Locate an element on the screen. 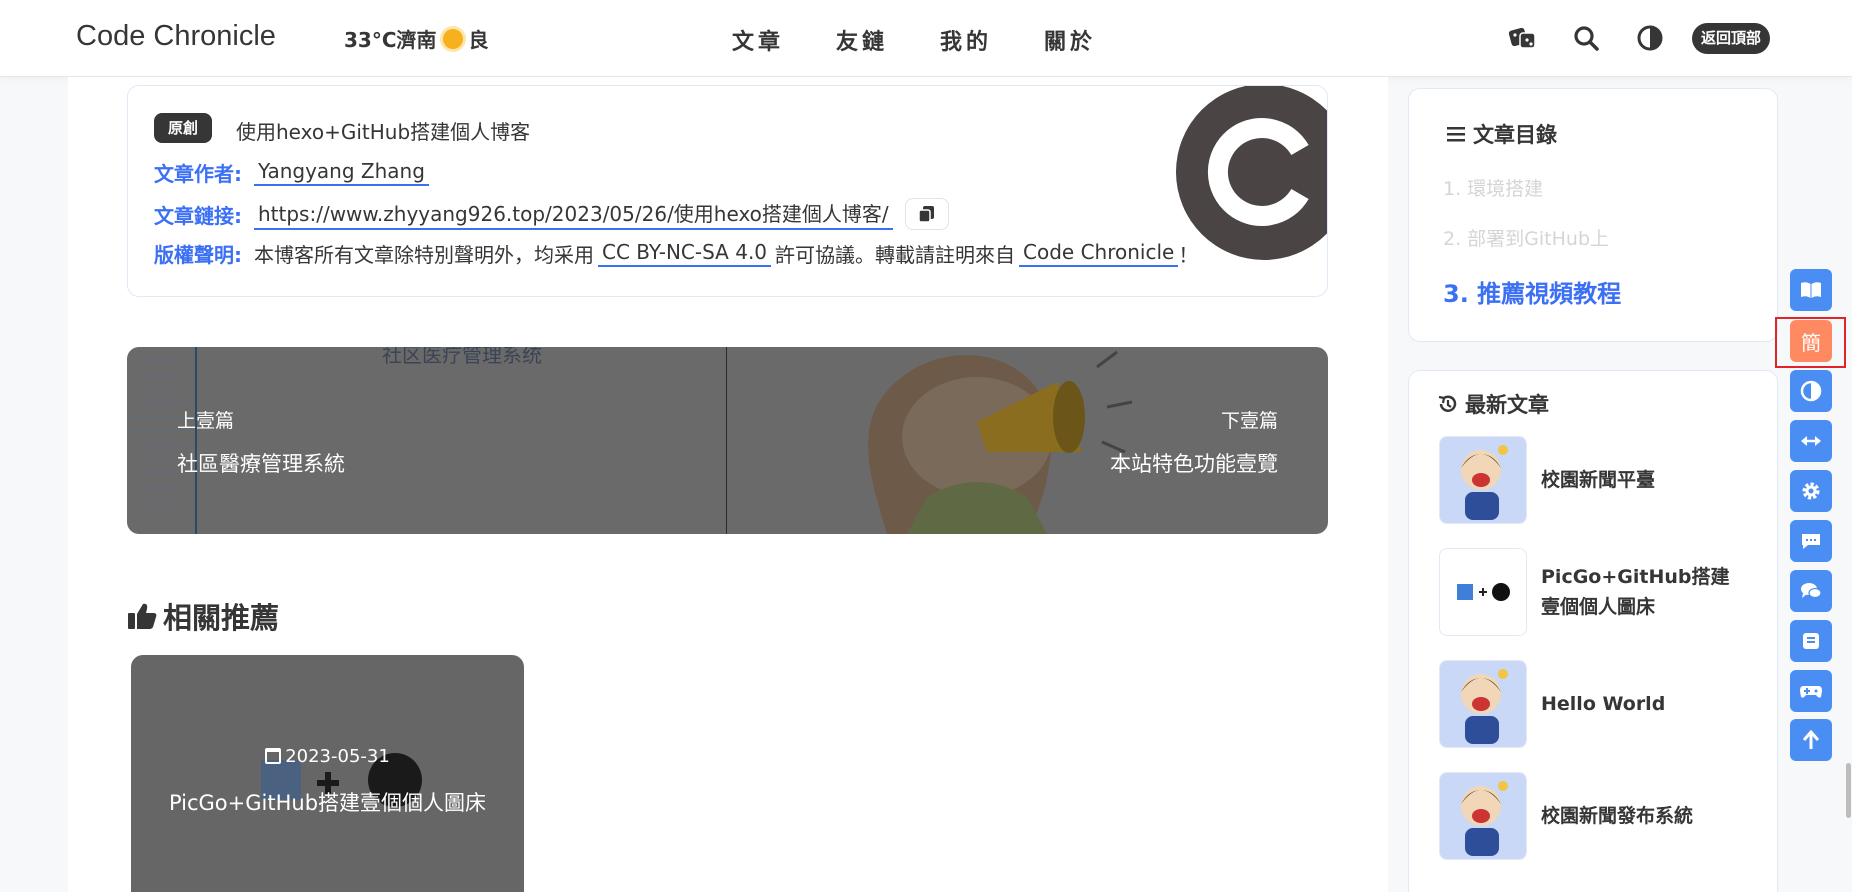  toc-heading: 文章目錄 is located at coordinates (1502, 134).